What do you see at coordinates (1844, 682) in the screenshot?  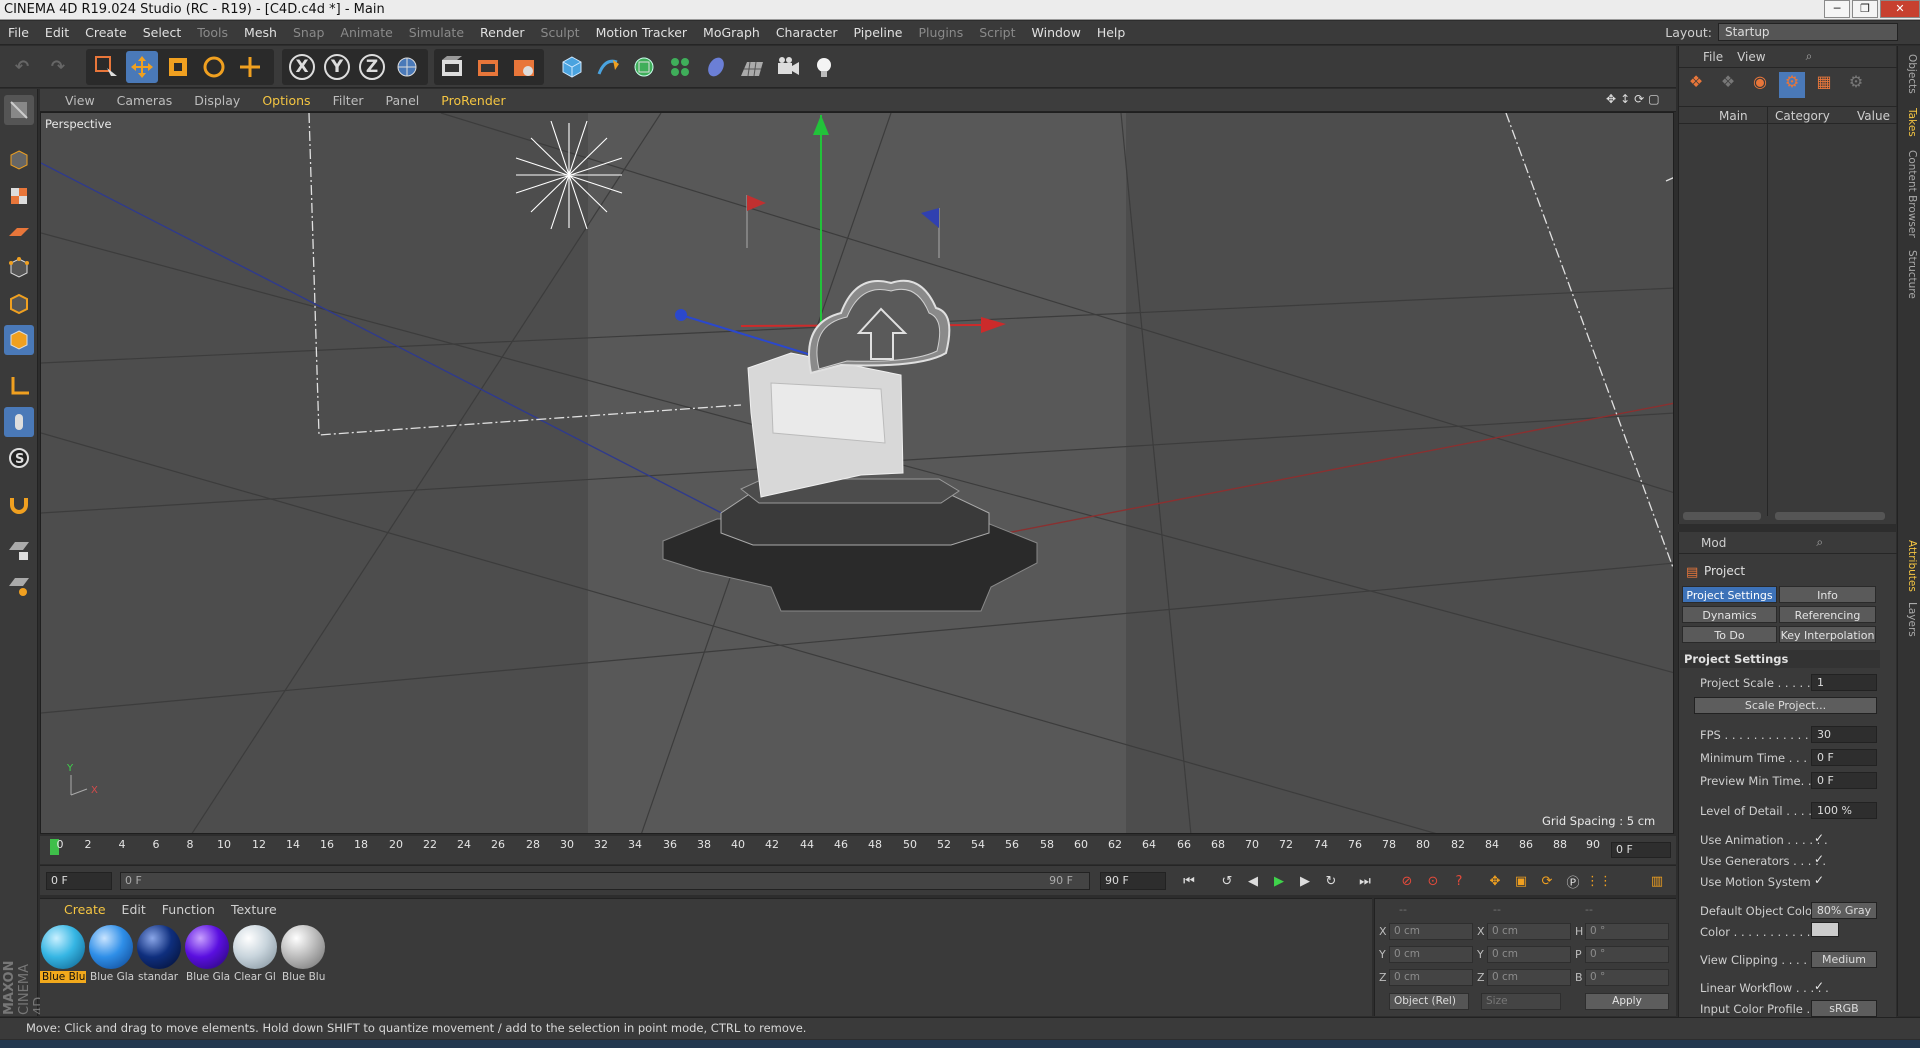 I see `project-scale-field: 1` at bounding box center [1844, 682].